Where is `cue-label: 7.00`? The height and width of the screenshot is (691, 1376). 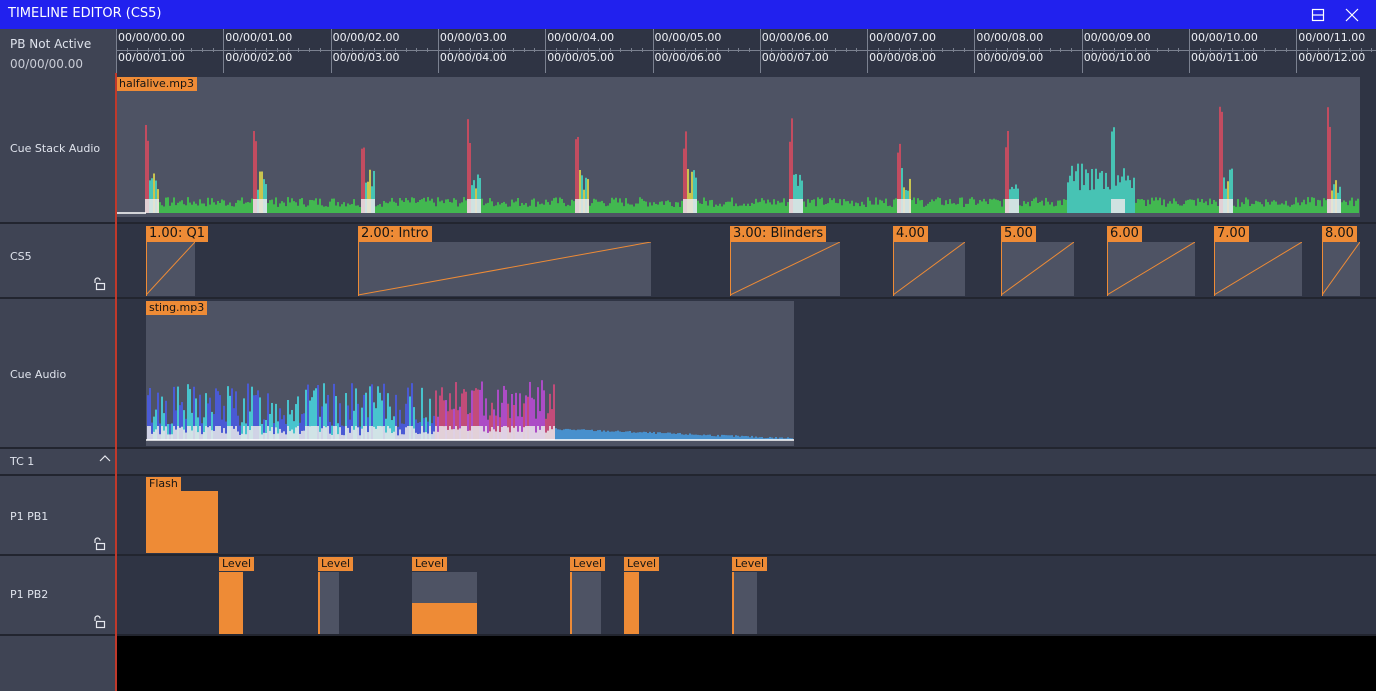
cue-label: 7.00 is located at coordinates (1231, 234).